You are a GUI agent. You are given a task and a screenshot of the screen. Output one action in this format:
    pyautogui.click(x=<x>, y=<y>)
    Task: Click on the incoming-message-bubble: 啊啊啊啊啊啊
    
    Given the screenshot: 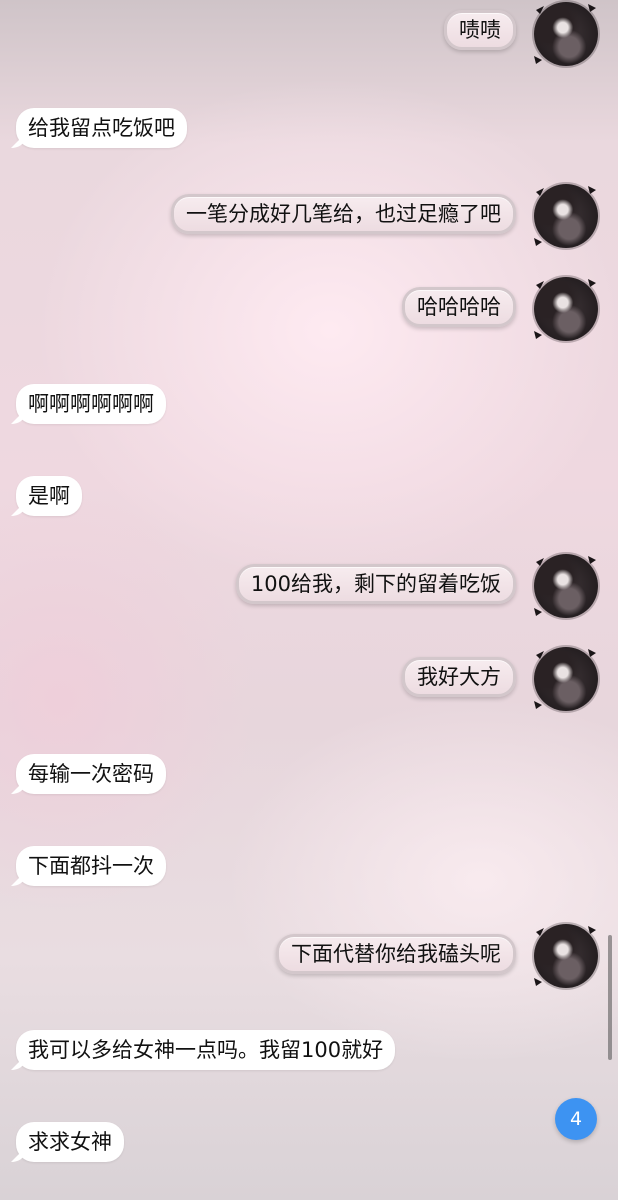 What is the action you would take?
    pyautogui.click(x=91, y=404)
    